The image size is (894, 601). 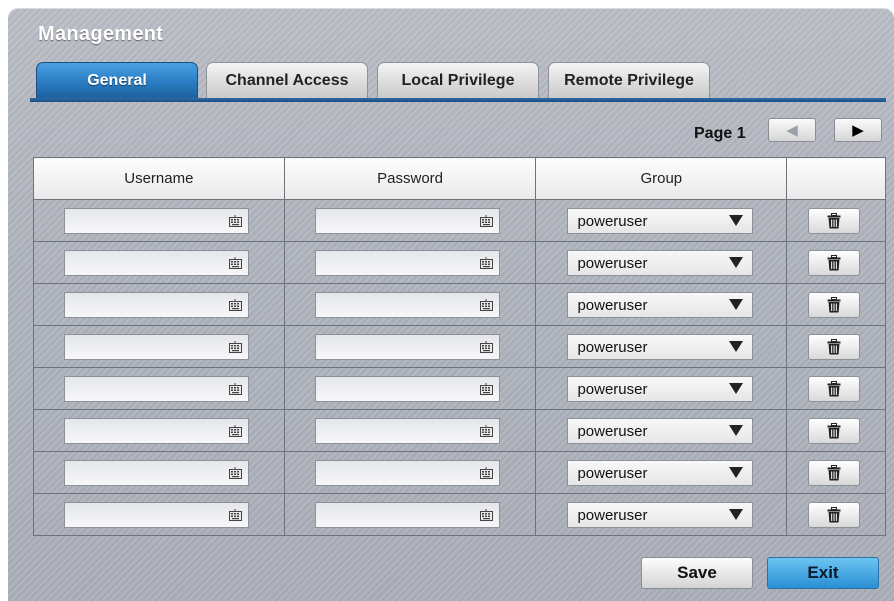 What do you see at coordinates (858, 130) in the screenshot?
I see `next-page-button: ▶` at bounding box center [858, 130].